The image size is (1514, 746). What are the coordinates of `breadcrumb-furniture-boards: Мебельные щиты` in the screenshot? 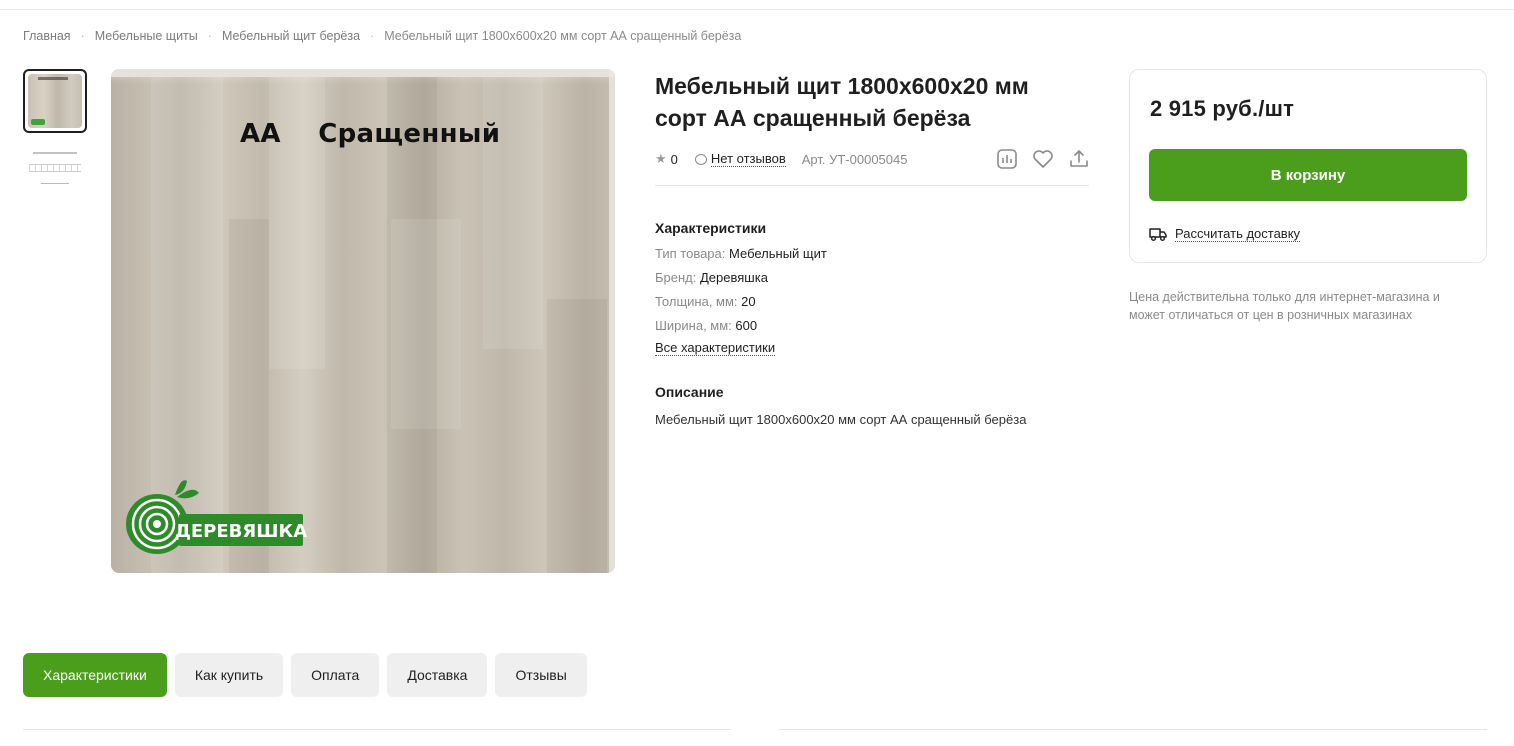 It's located at (146, 36).